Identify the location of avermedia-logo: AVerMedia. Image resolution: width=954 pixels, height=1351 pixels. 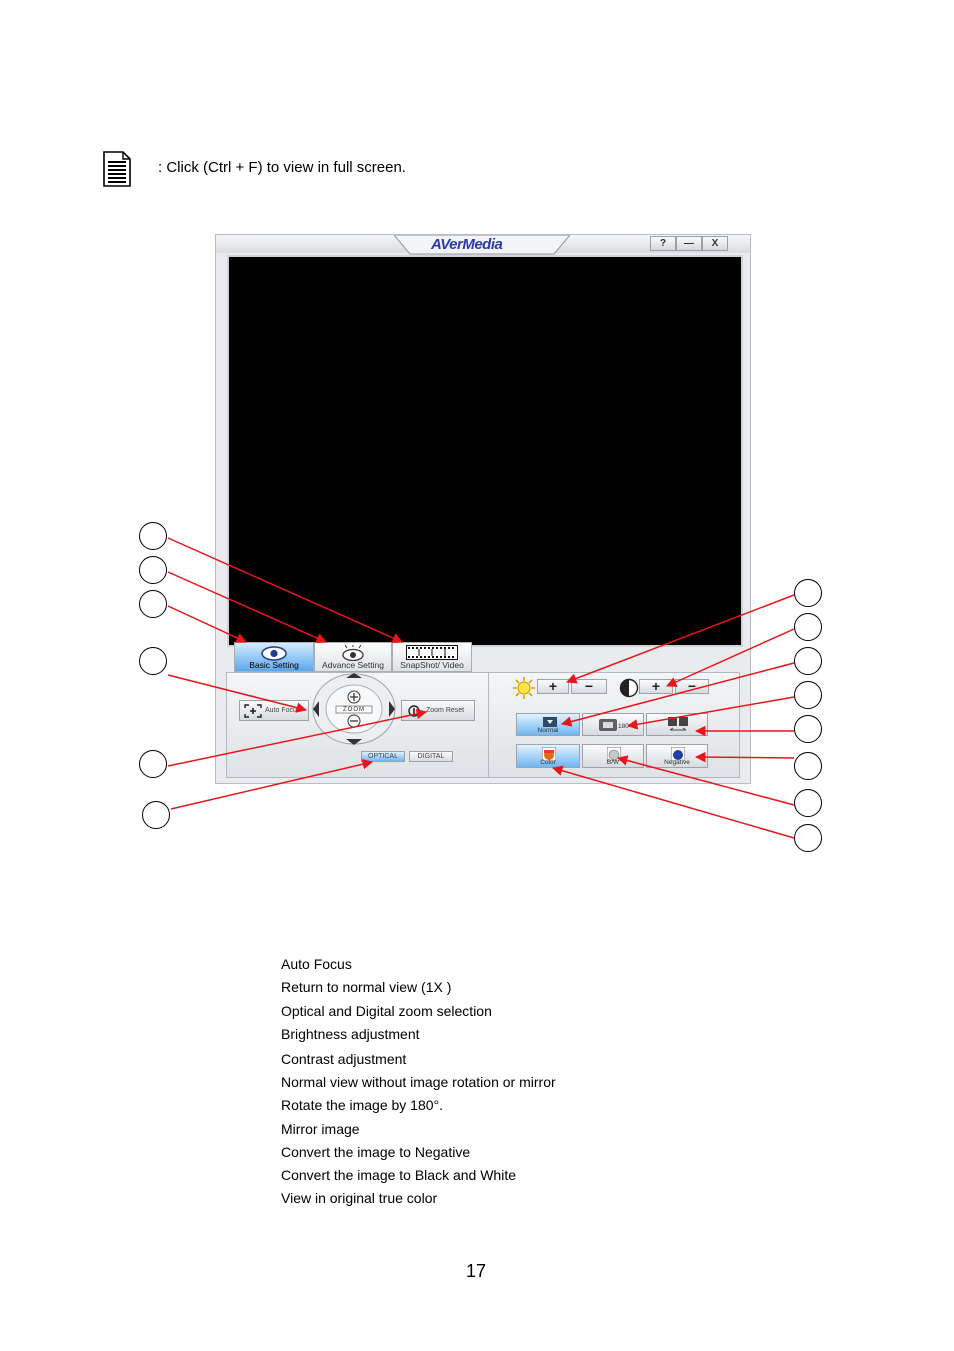
(467, 244).